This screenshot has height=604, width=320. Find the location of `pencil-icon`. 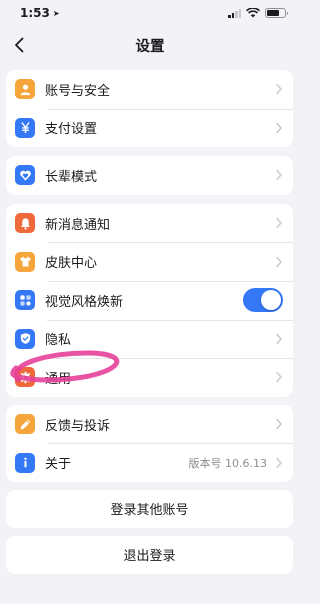

pencil-icon is located at coordinates (25, 424).